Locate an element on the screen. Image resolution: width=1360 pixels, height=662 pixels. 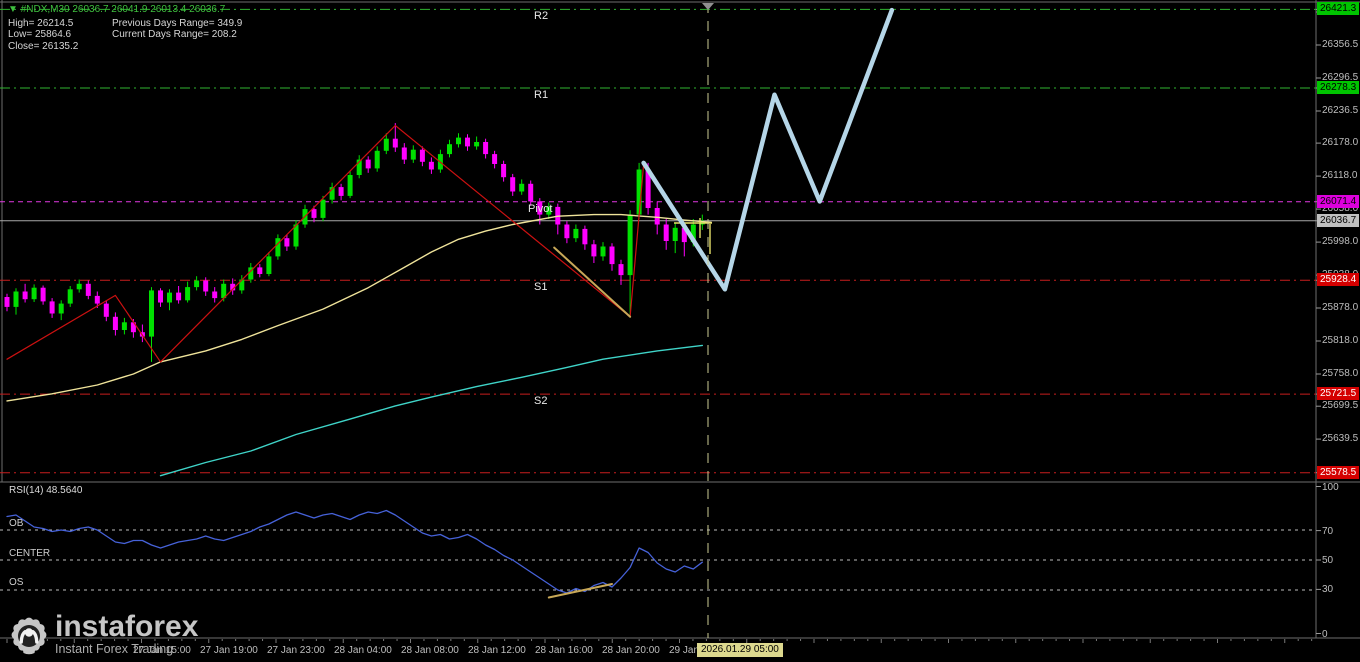
current-time-badge: 2026.01.29 05:00 is located at coordinates (740, 650).